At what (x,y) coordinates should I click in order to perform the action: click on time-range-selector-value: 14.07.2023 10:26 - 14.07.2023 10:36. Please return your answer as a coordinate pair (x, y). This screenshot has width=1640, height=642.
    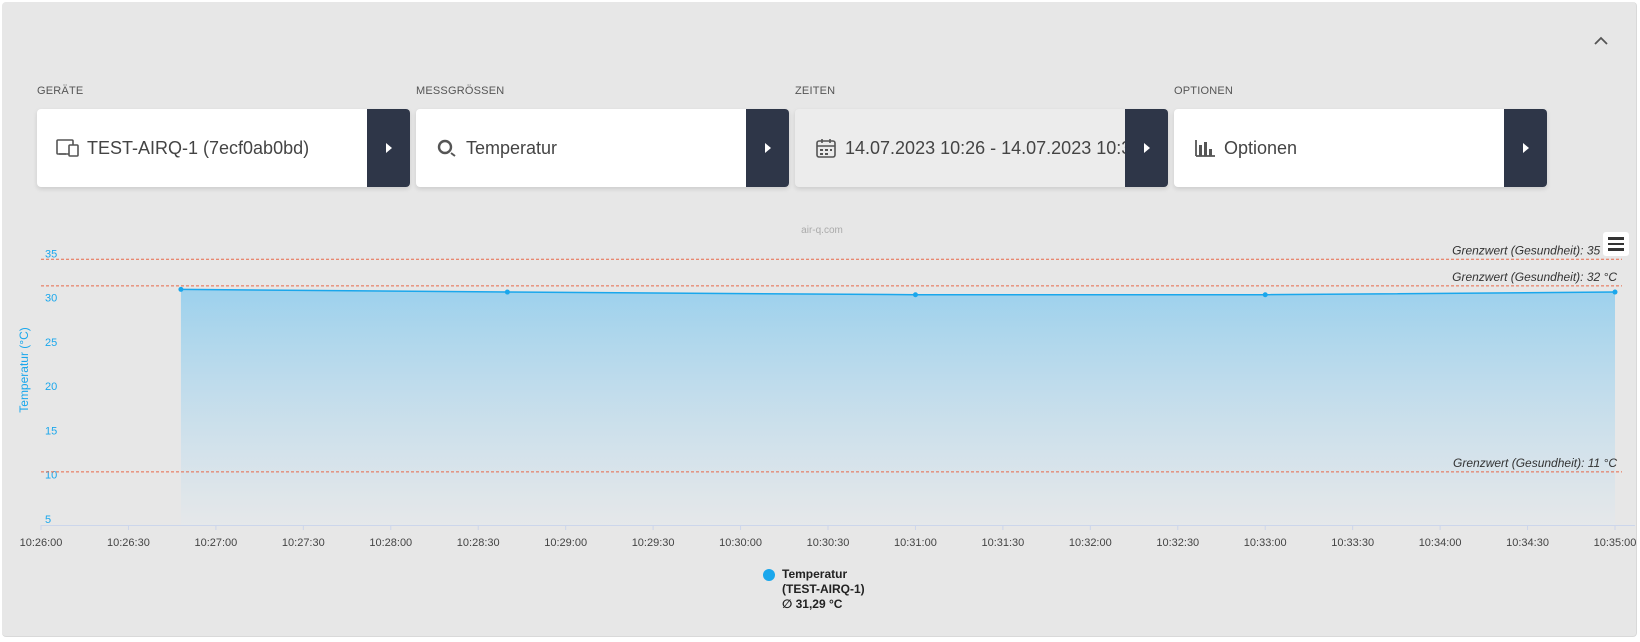
    Looking at the image, I should click on (985, 147).